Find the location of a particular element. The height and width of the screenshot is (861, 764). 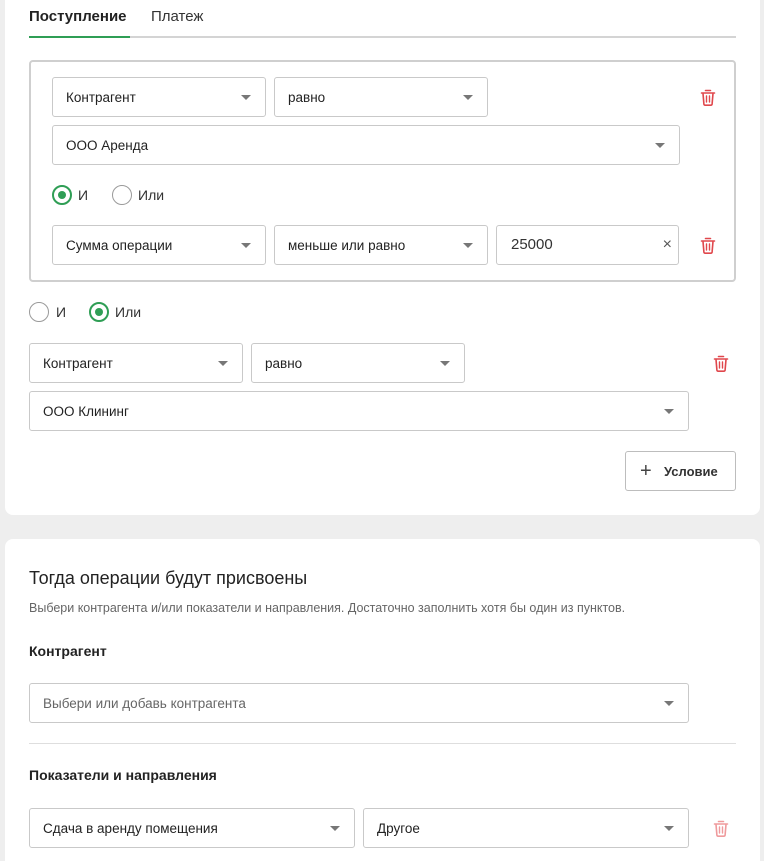

close-icon: × is located at coordinates (667, 245).